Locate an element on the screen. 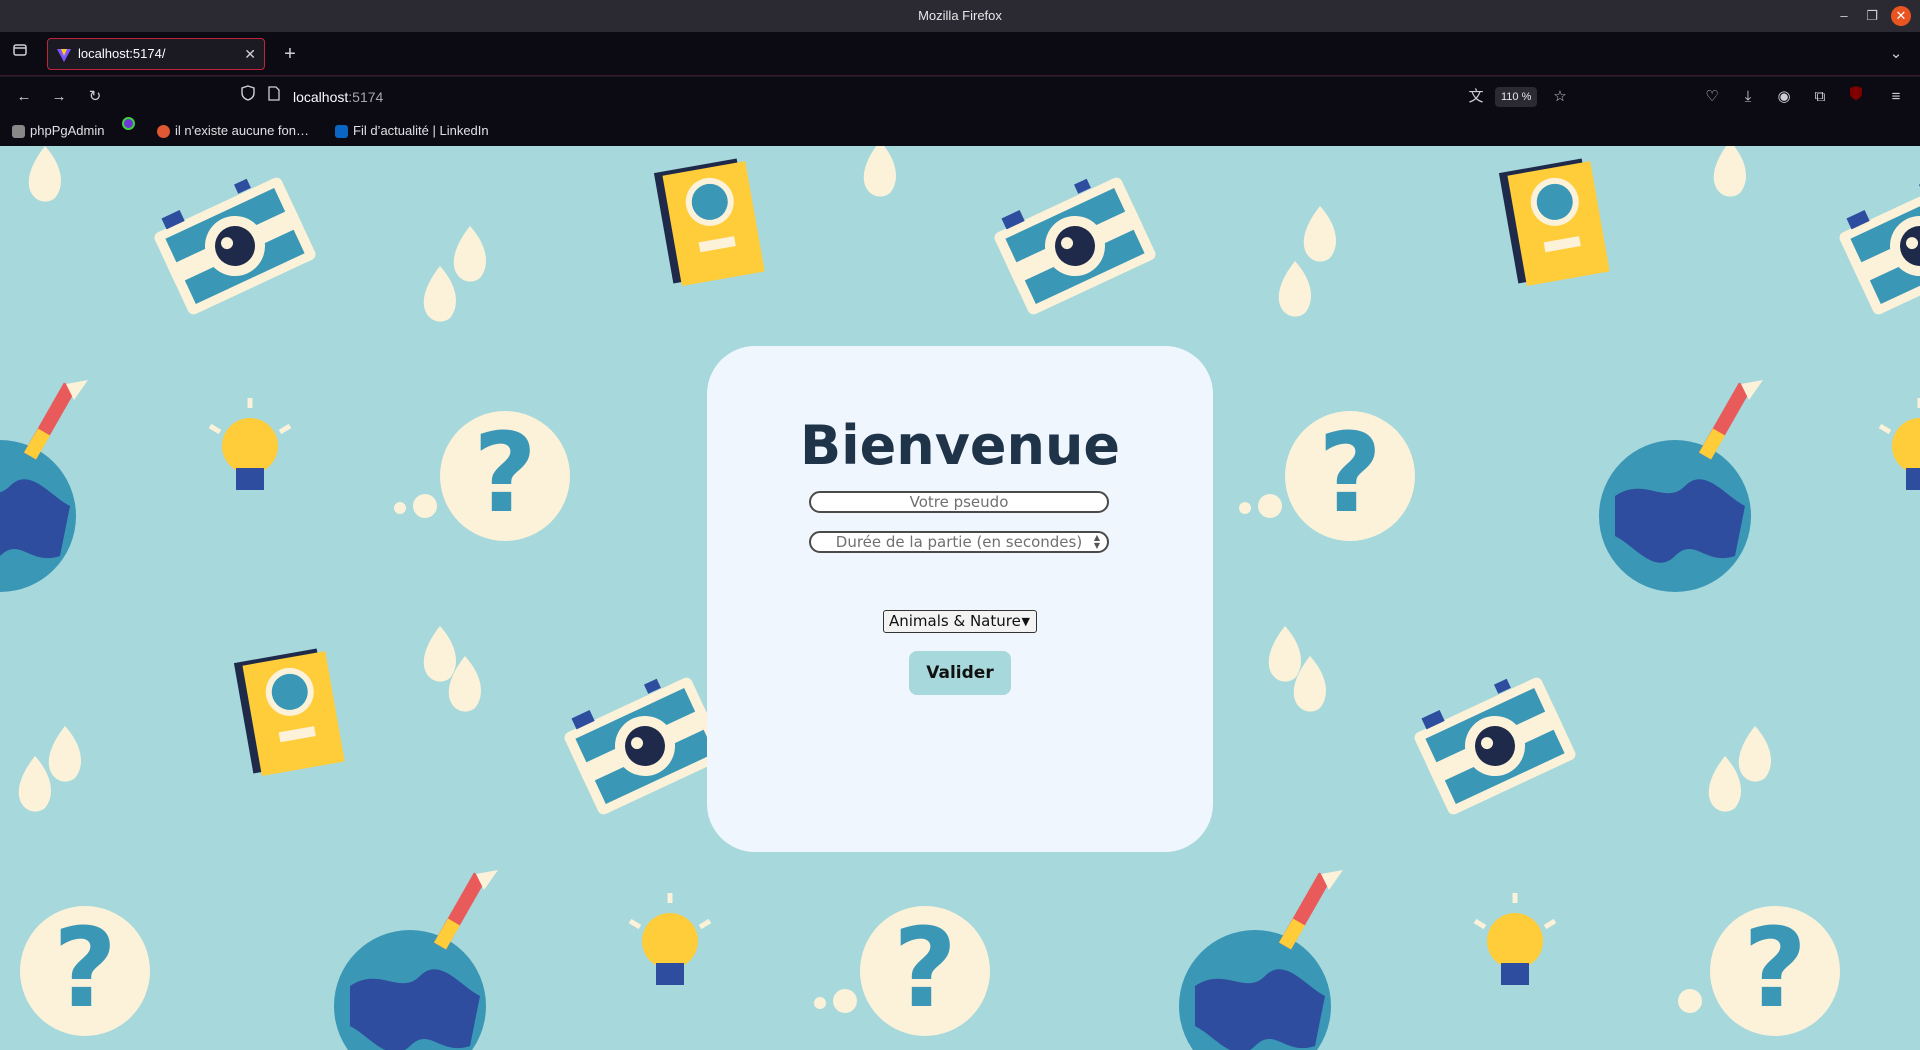 Image resolution: width=1920 pixels, height=1050 pixels. number-stepper-icon: ▲ ▼ is located at coordinates (1097, 542).